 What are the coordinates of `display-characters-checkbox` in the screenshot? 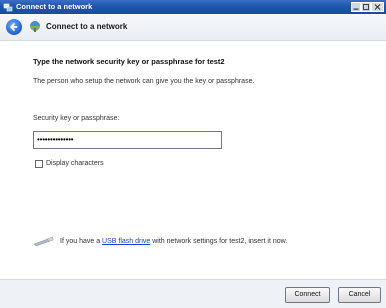 It's located at (39, 164).